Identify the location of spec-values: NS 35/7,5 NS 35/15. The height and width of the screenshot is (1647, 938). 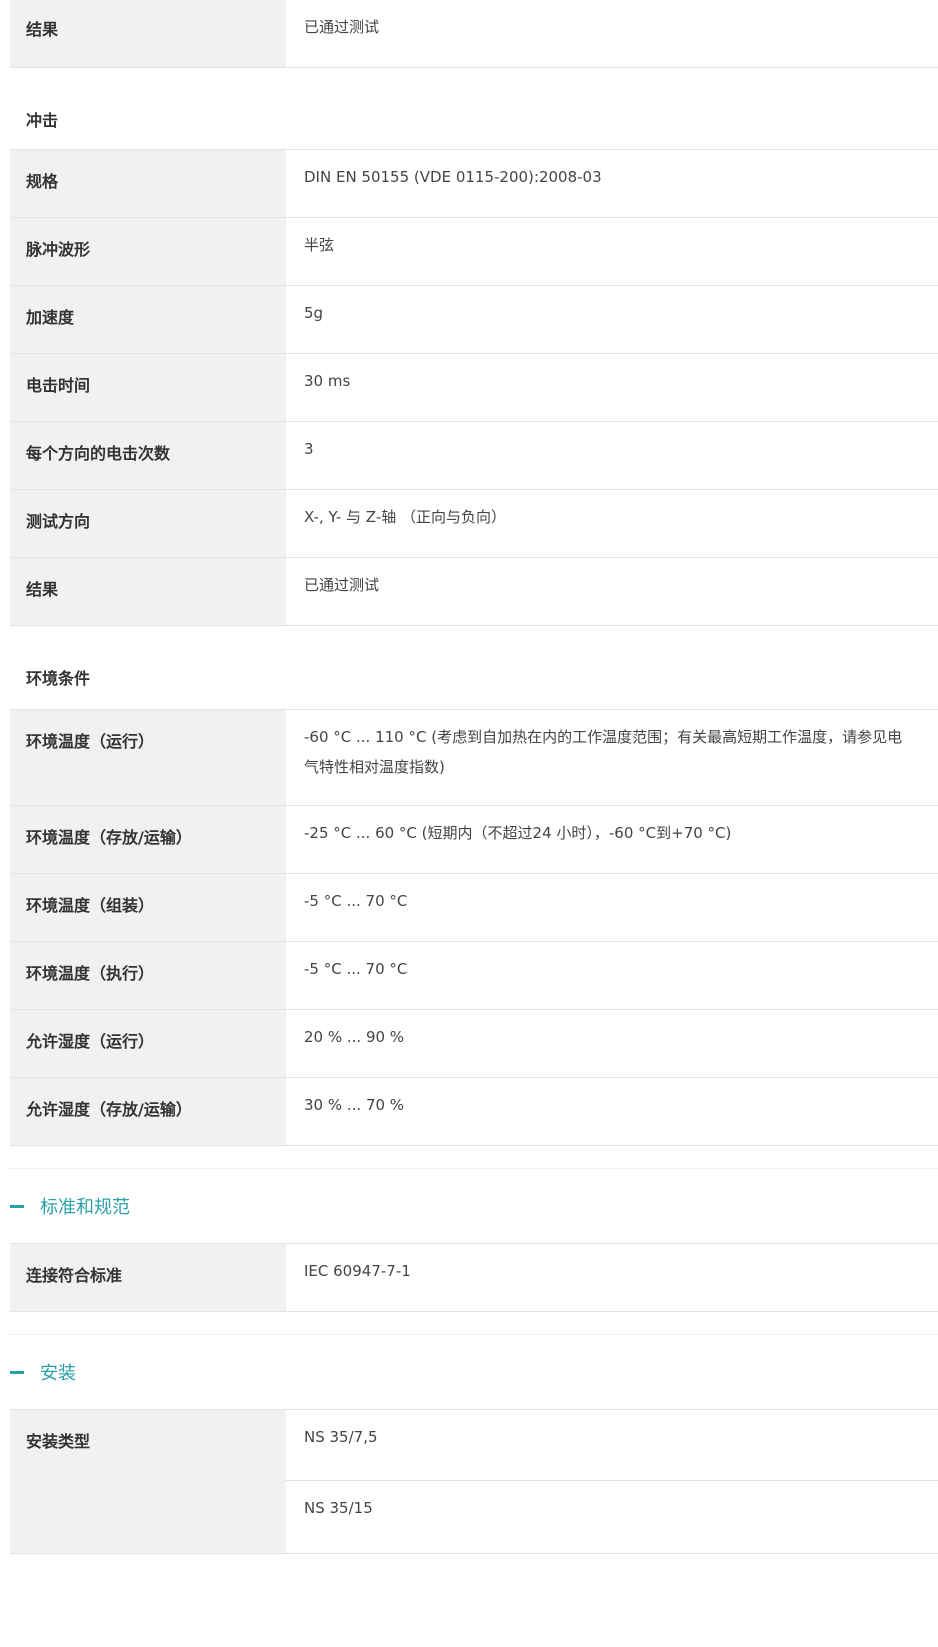
(612, 1481).